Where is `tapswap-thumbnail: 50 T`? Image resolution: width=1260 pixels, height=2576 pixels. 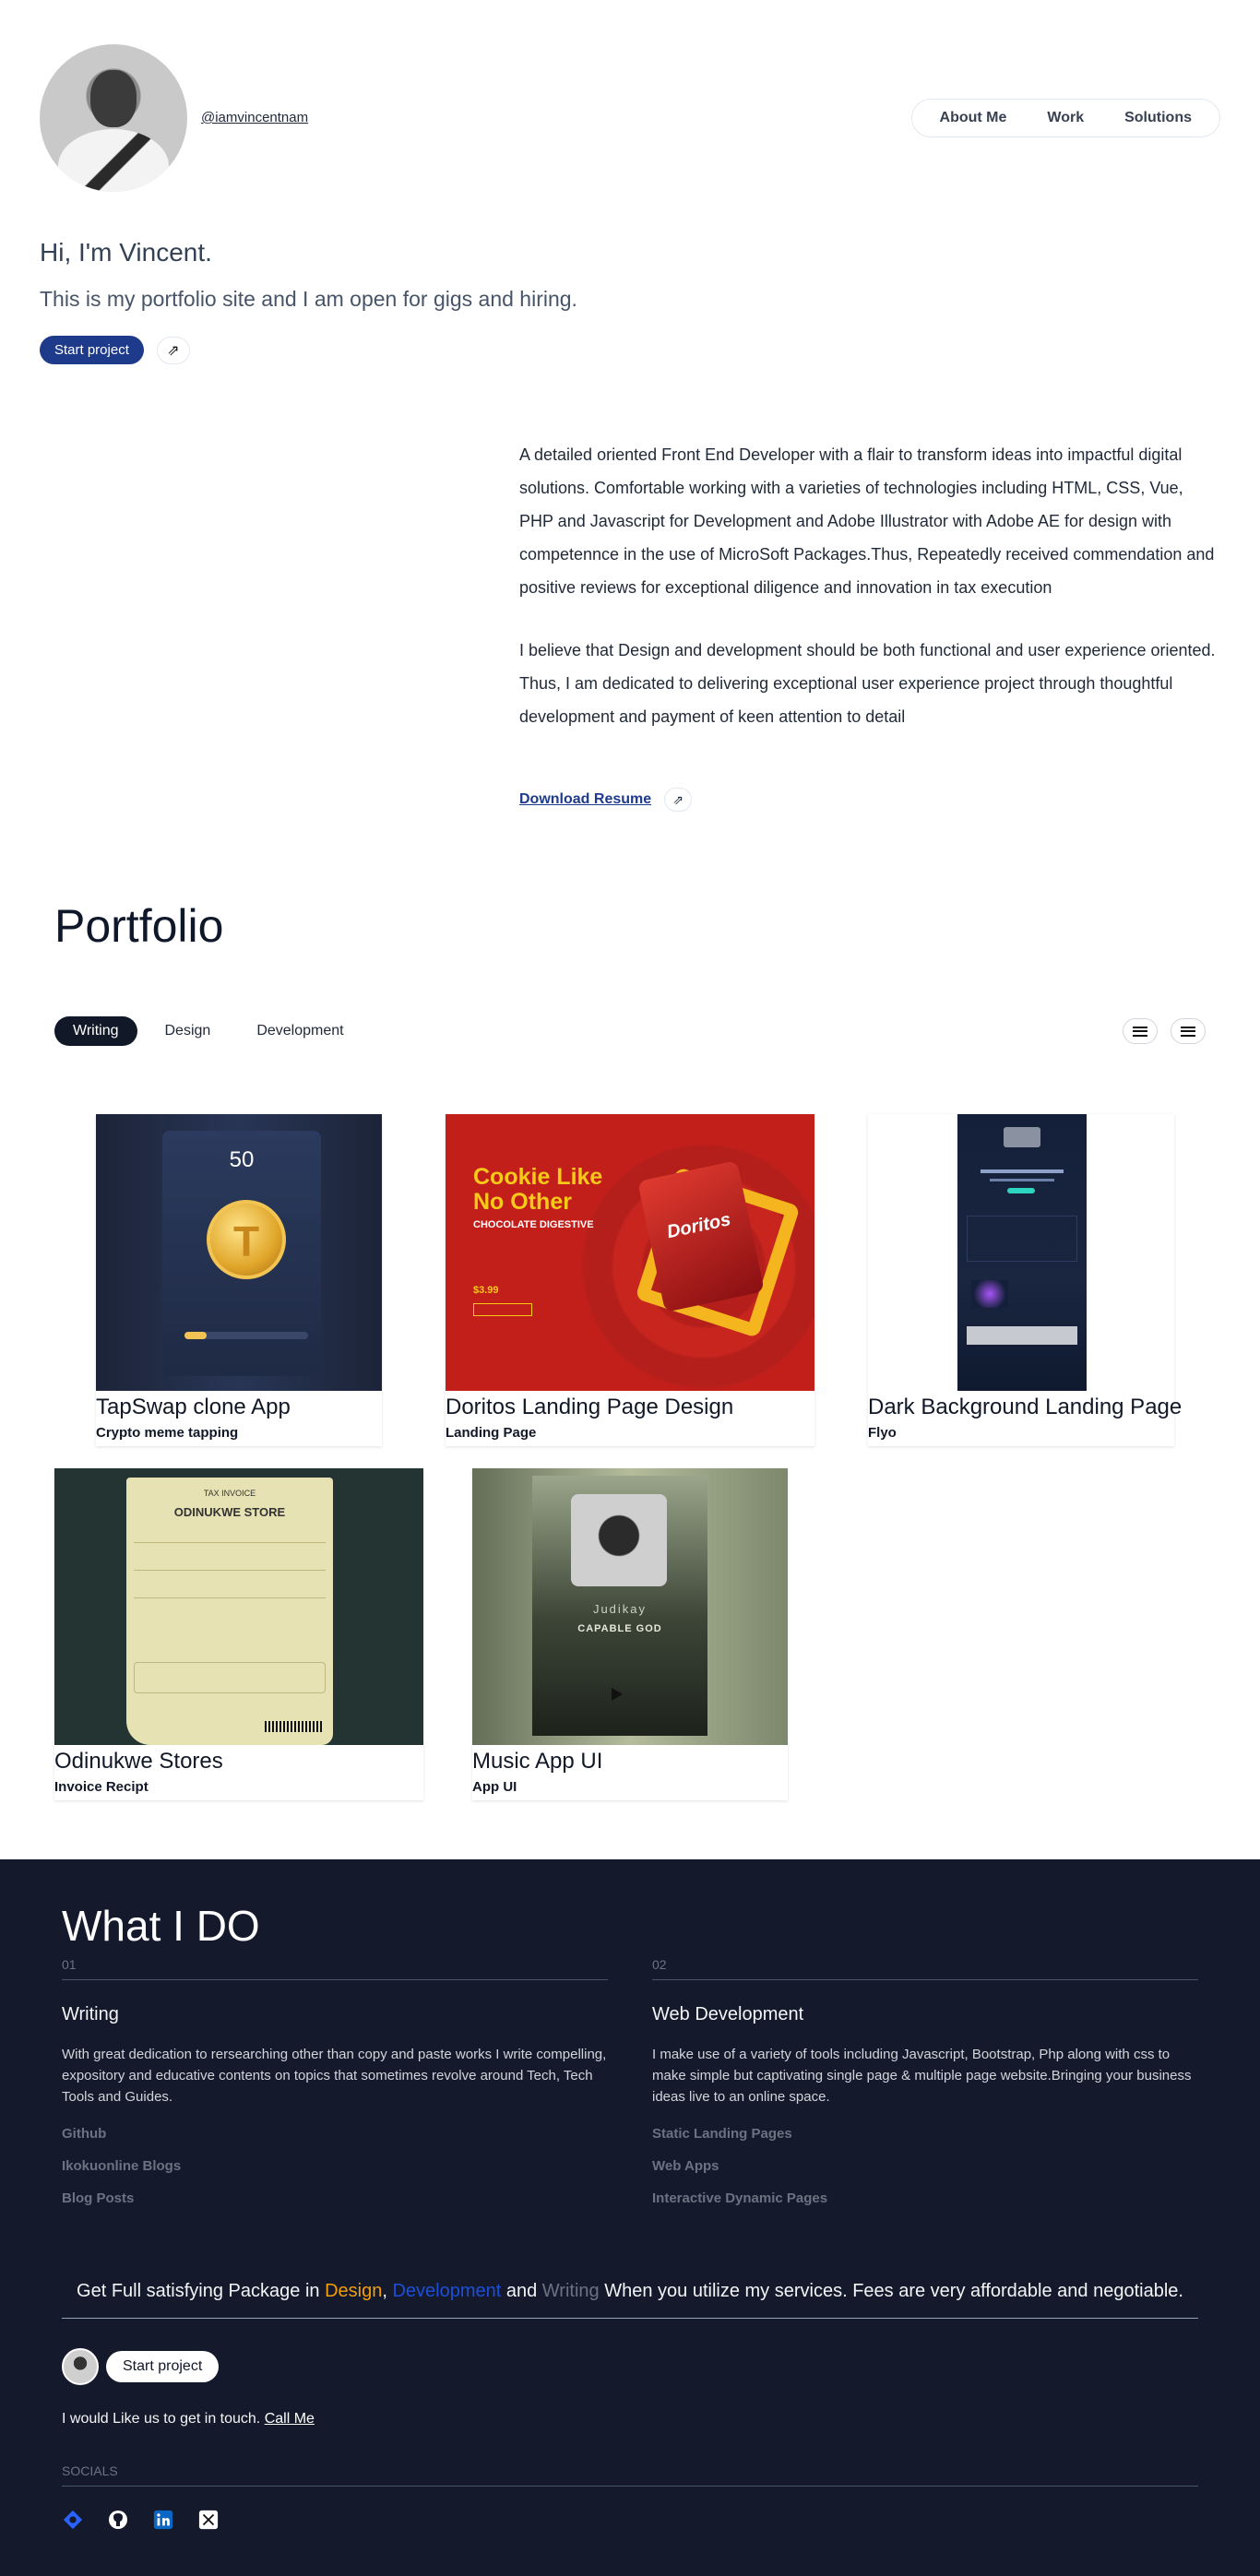 tapswap-thumbnail: 50 T is located at coordinates (239, 1252).